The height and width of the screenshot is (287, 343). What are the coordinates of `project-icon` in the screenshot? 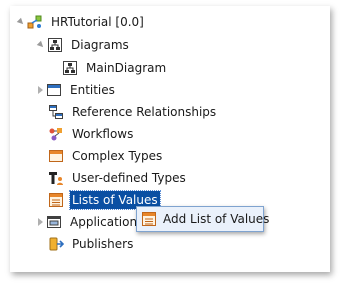 It's located at (35, 22).